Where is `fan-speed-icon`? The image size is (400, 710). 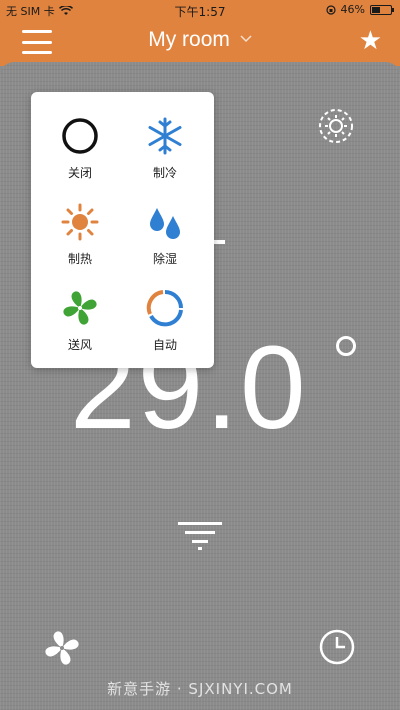
fan-speed-icon is located at coordinates (200, 535).